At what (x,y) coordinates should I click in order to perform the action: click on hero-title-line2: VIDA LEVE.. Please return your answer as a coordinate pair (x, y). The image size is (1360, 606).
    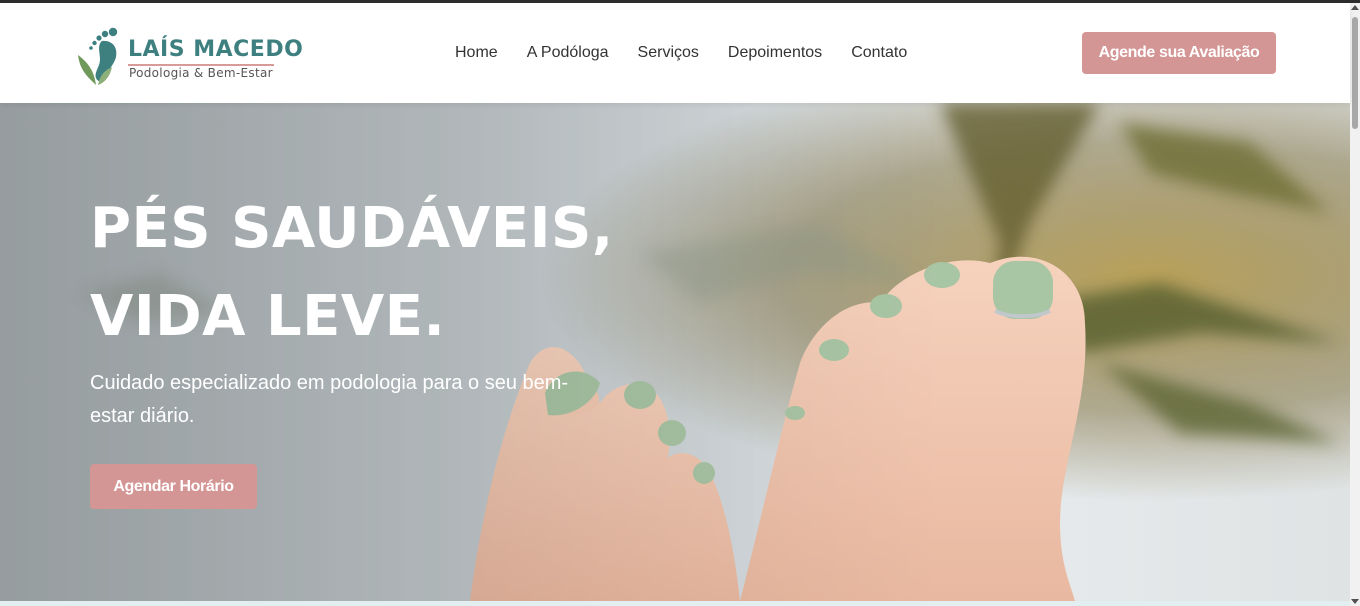
    Looking at the image, I should click on (268, 316).